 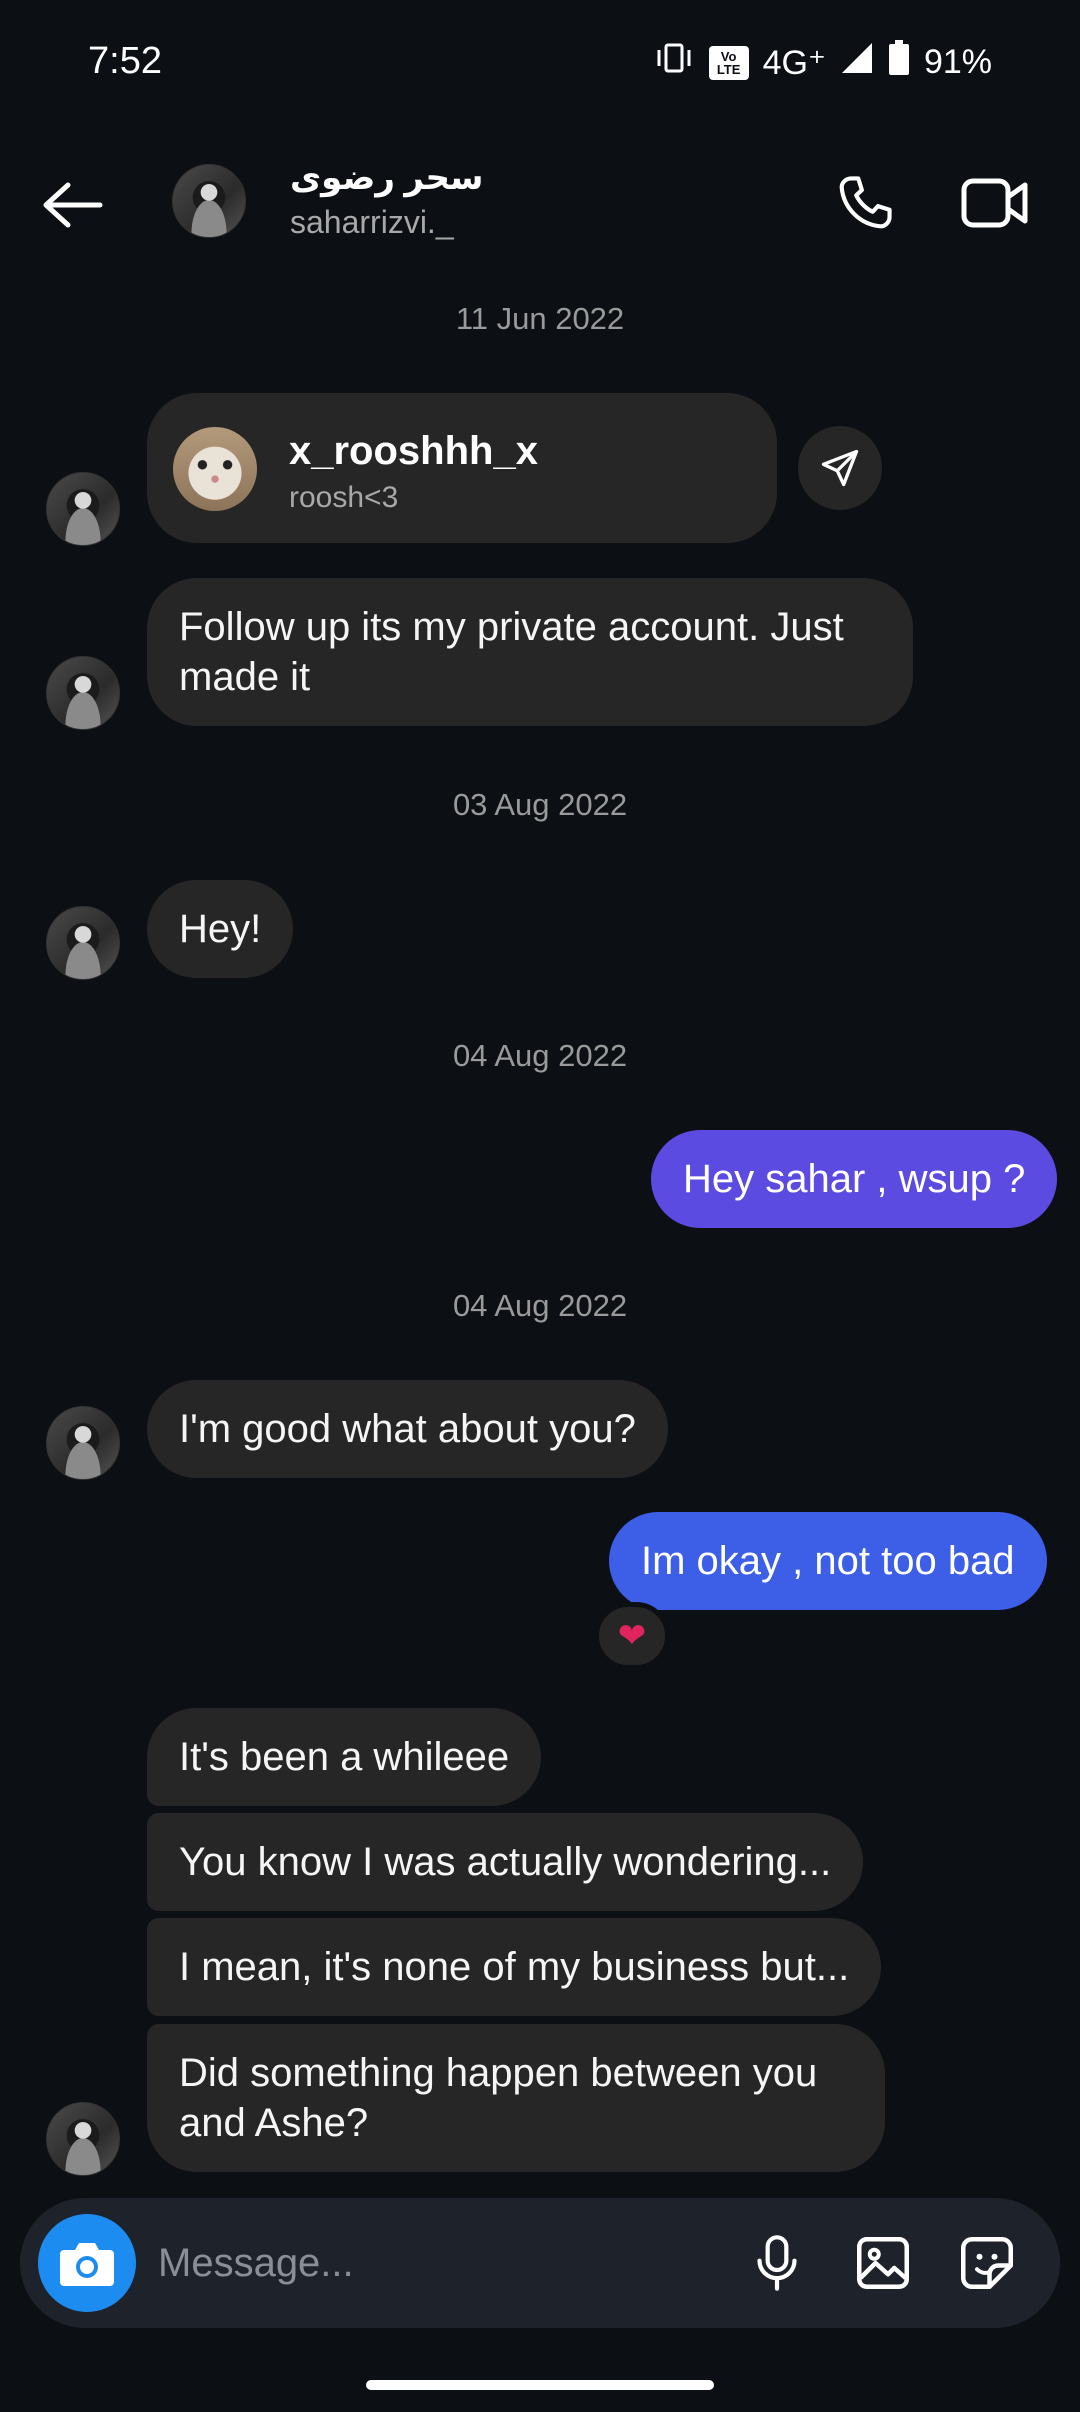 I want to click on status-bar: 7:52 Vo LTE 4G⁺ 91%, so click(x=540, y=62).